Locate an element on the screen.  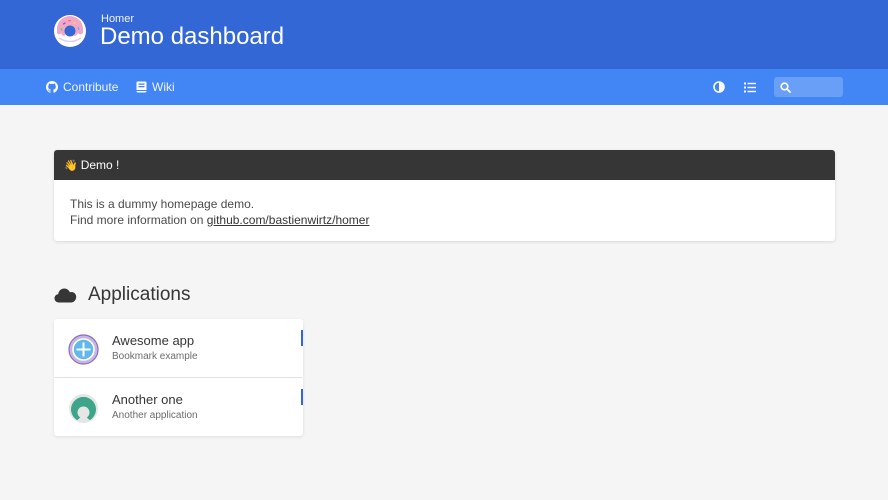
message-line-2-text: Find more information on is located at coordinates (138, 220).